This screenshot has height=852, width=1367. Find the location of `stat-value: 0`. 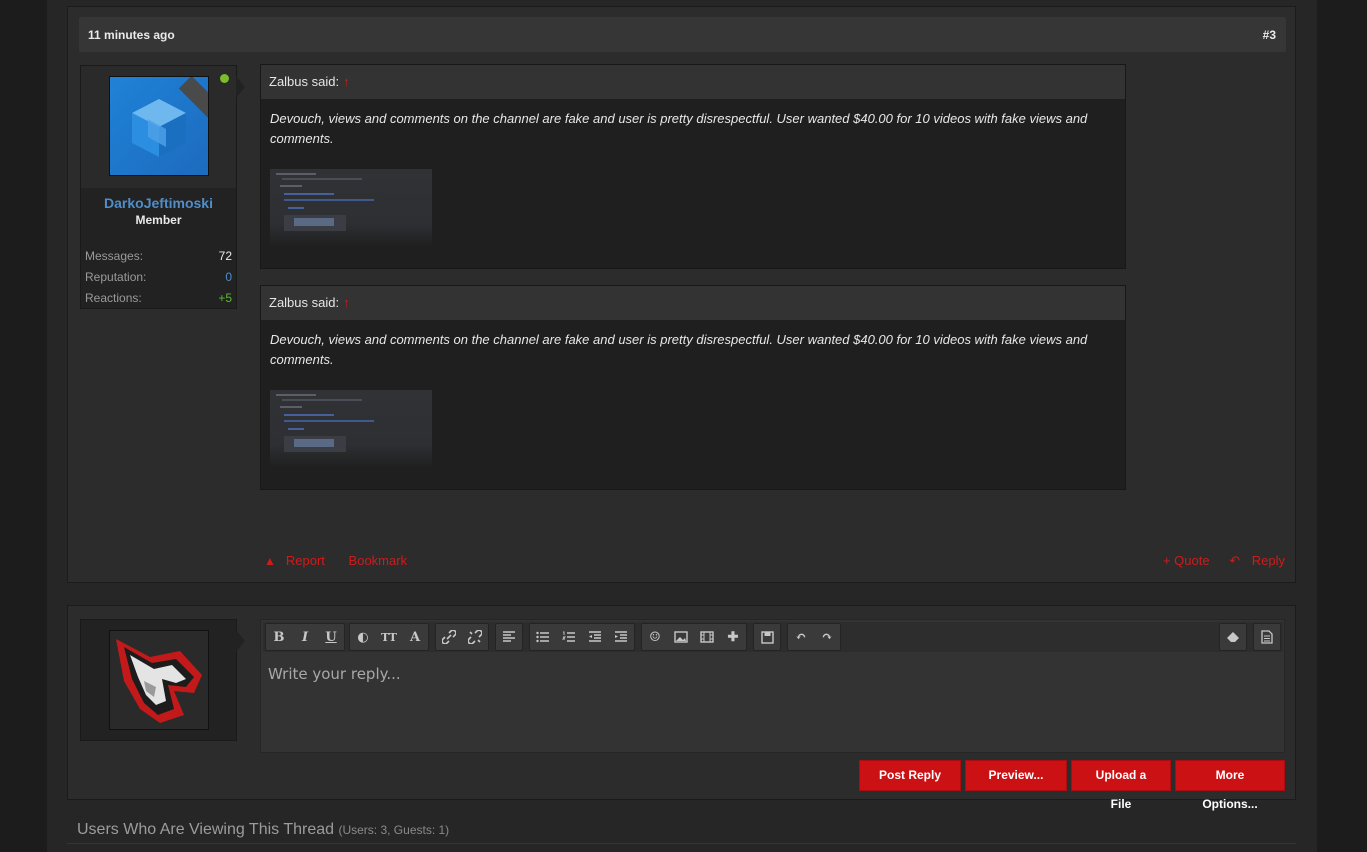

stat-value: 0 is located at coordinates (228, 277).